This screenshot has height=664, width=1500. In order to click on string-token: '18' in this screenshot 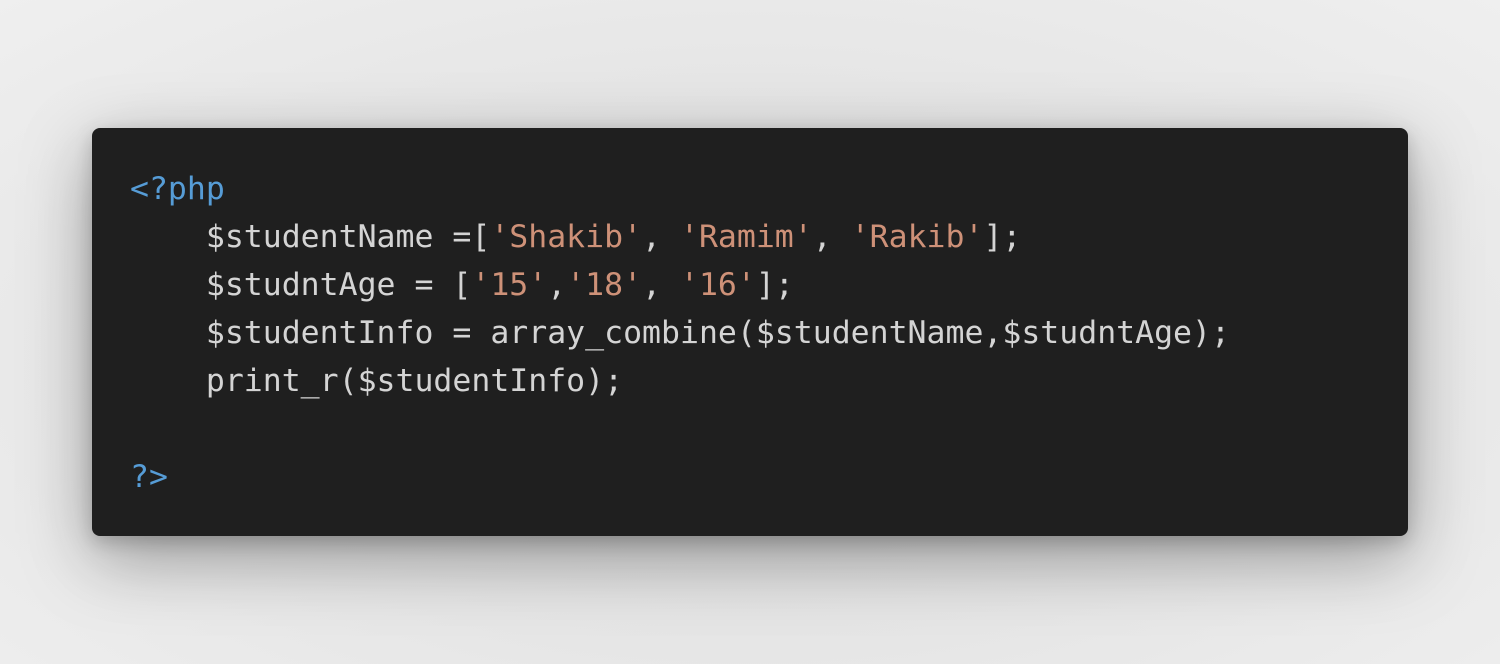, I will do `click(604, 285)`.